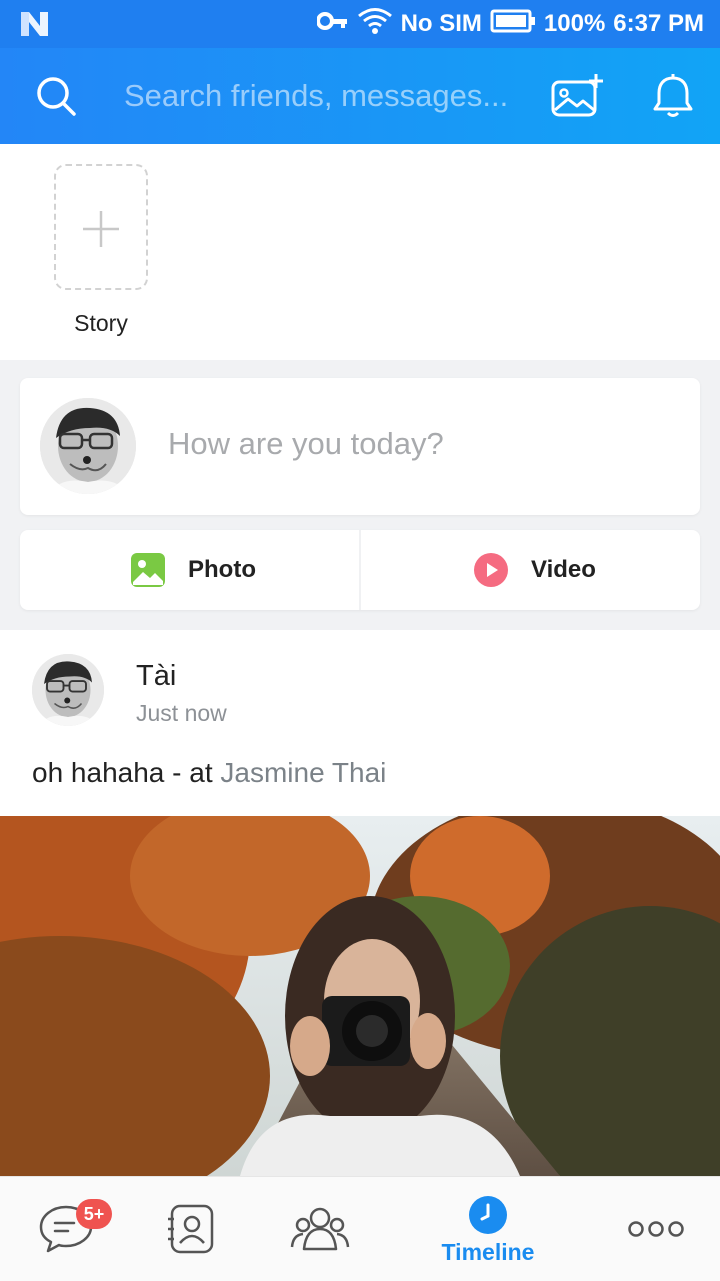 This screenshot has height=1281, width=720. What do you see at coordinates (148, 570) in the screenshot?
I see `photo-icon` at bounding box center [148, 570].